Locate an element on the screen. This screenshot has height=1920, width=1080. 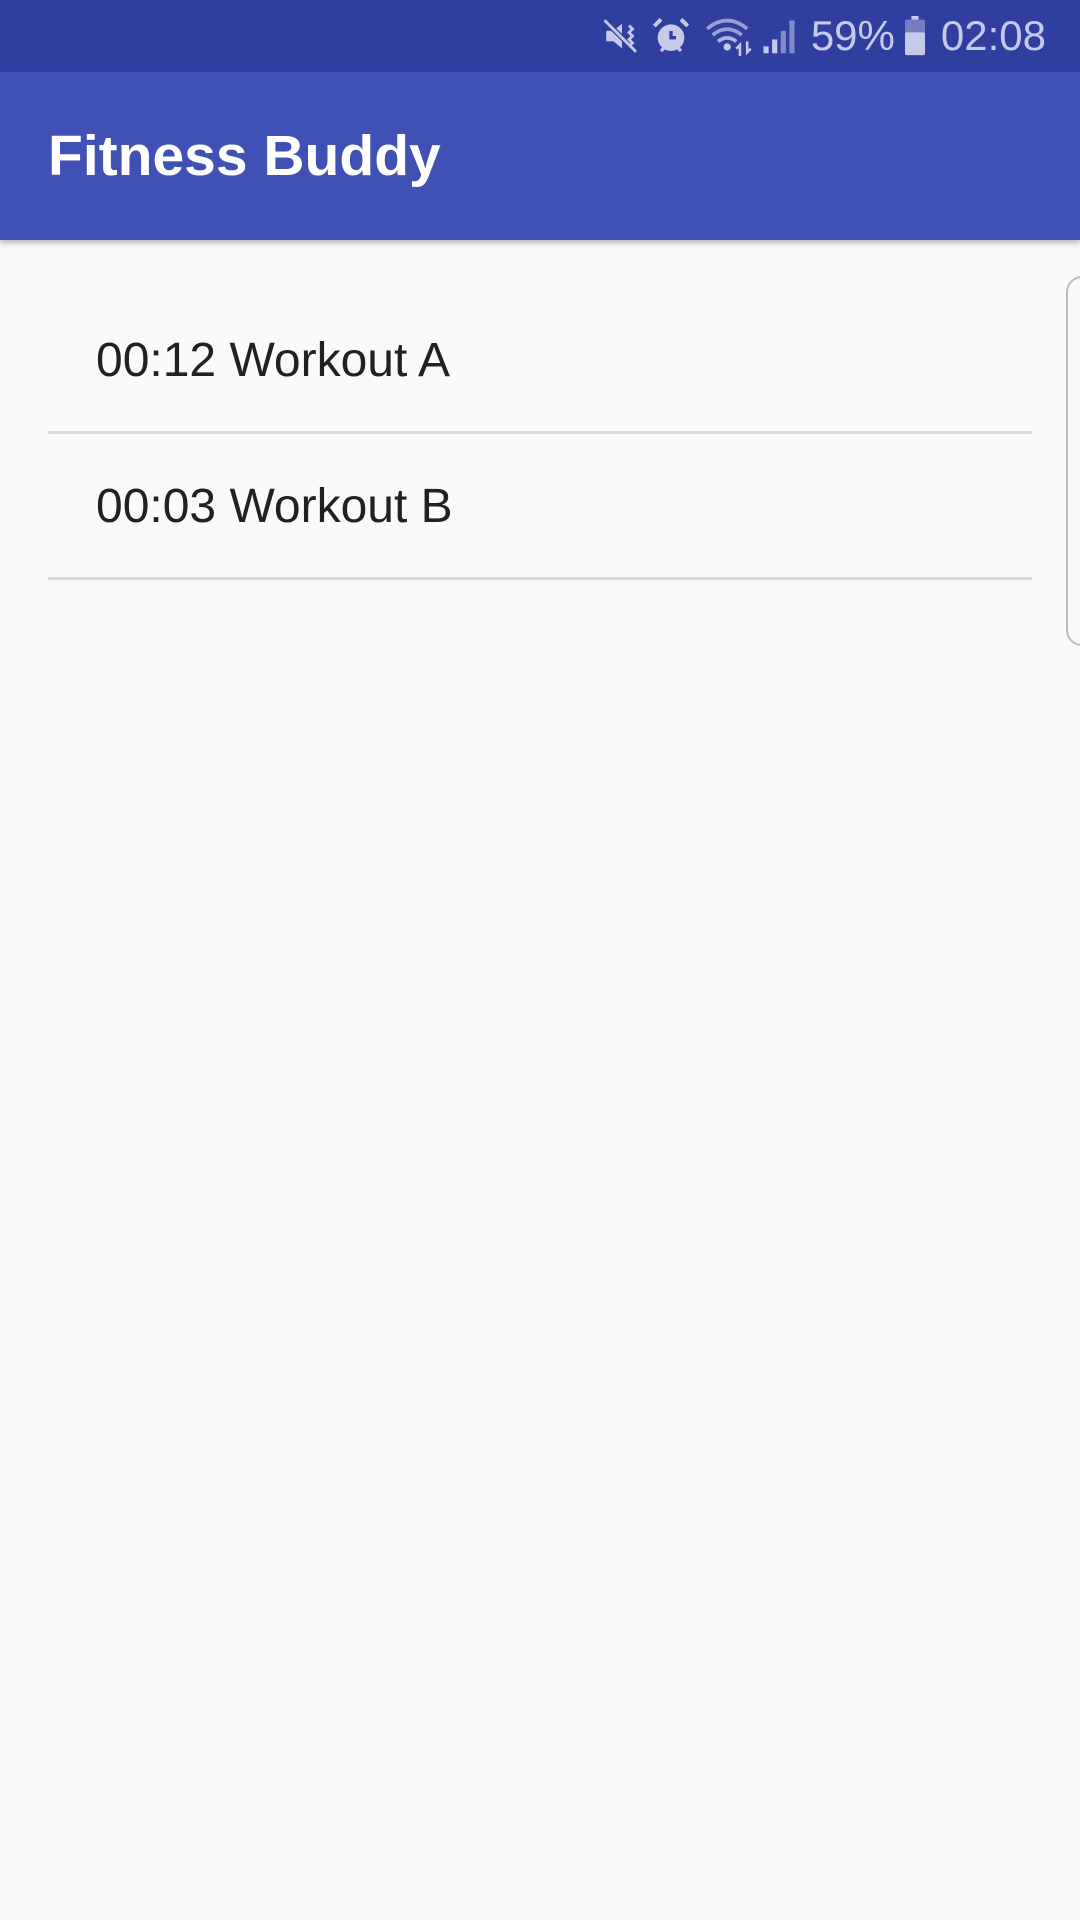
clock: 02:08 is located at coordinates (993, 35).